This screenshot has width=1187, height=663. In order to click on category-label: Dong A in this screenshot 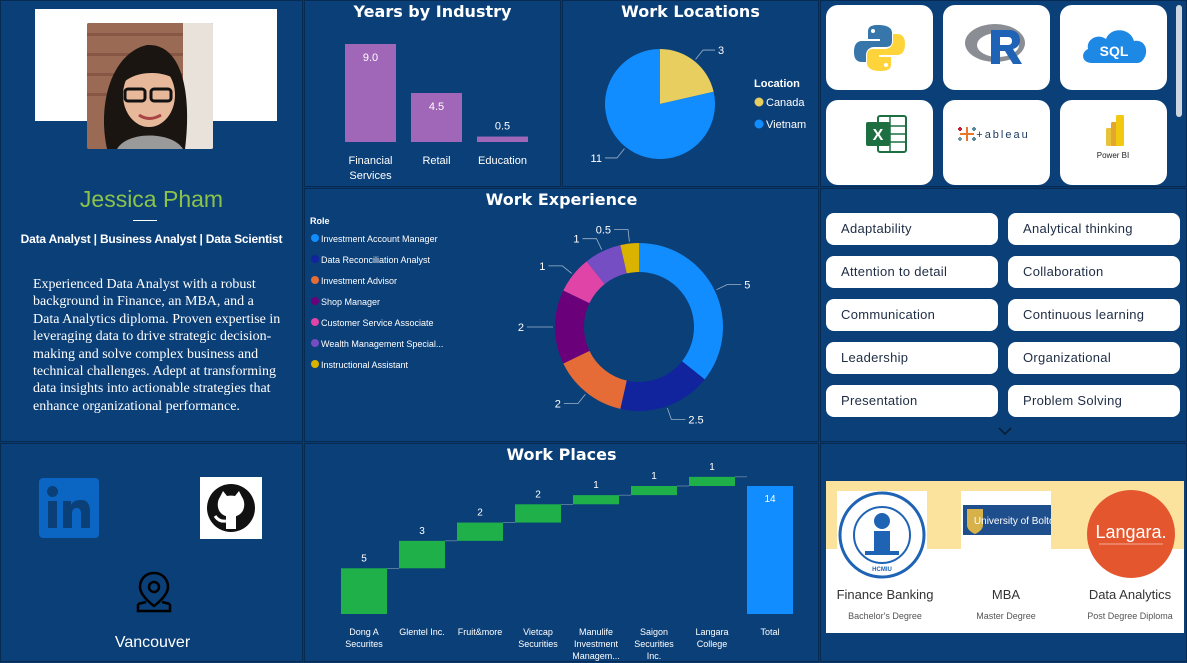, I will do `click(364, 632)`.